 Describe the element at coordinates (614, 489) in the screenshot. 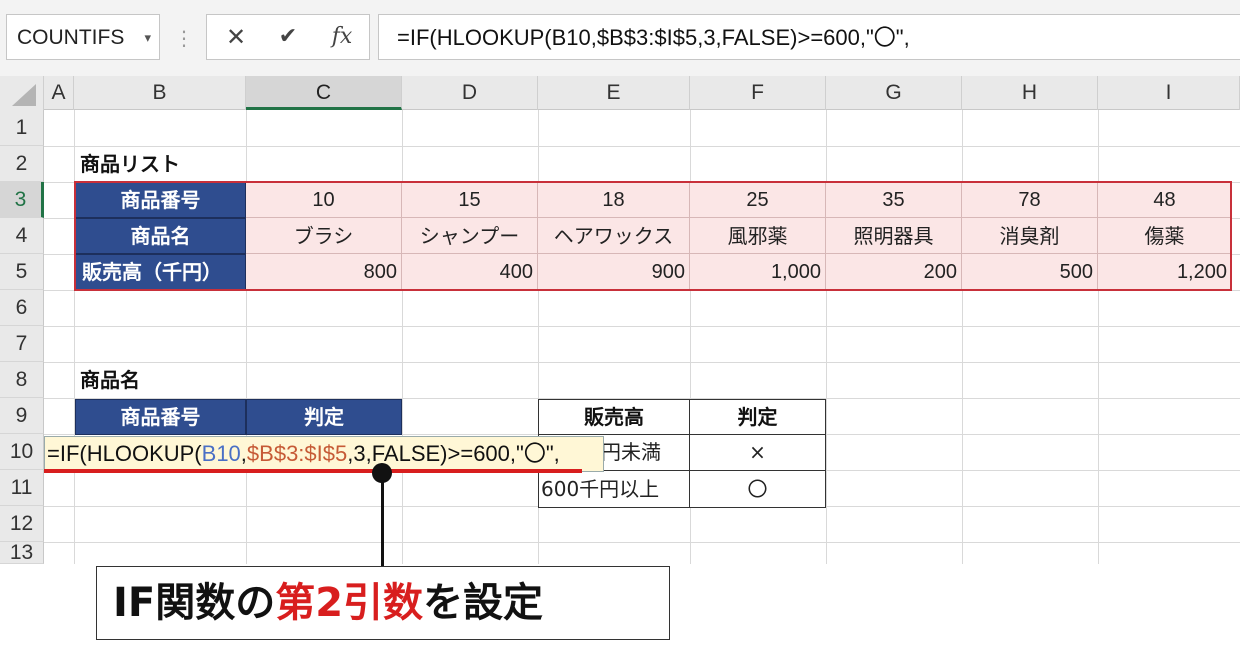

I see `criteria-sales-over: 600千円以上` at that location.